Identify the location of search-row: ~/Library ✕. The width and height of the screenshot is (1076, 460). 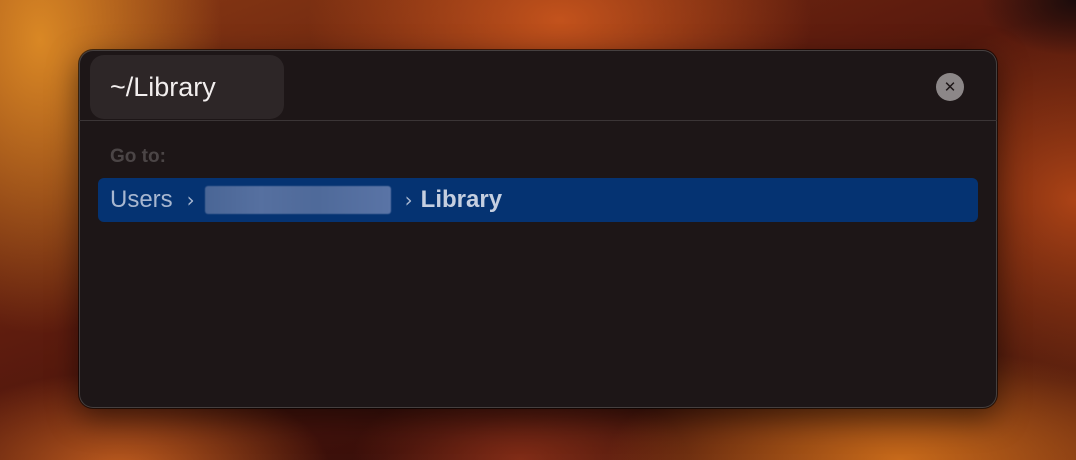
(538, 85).